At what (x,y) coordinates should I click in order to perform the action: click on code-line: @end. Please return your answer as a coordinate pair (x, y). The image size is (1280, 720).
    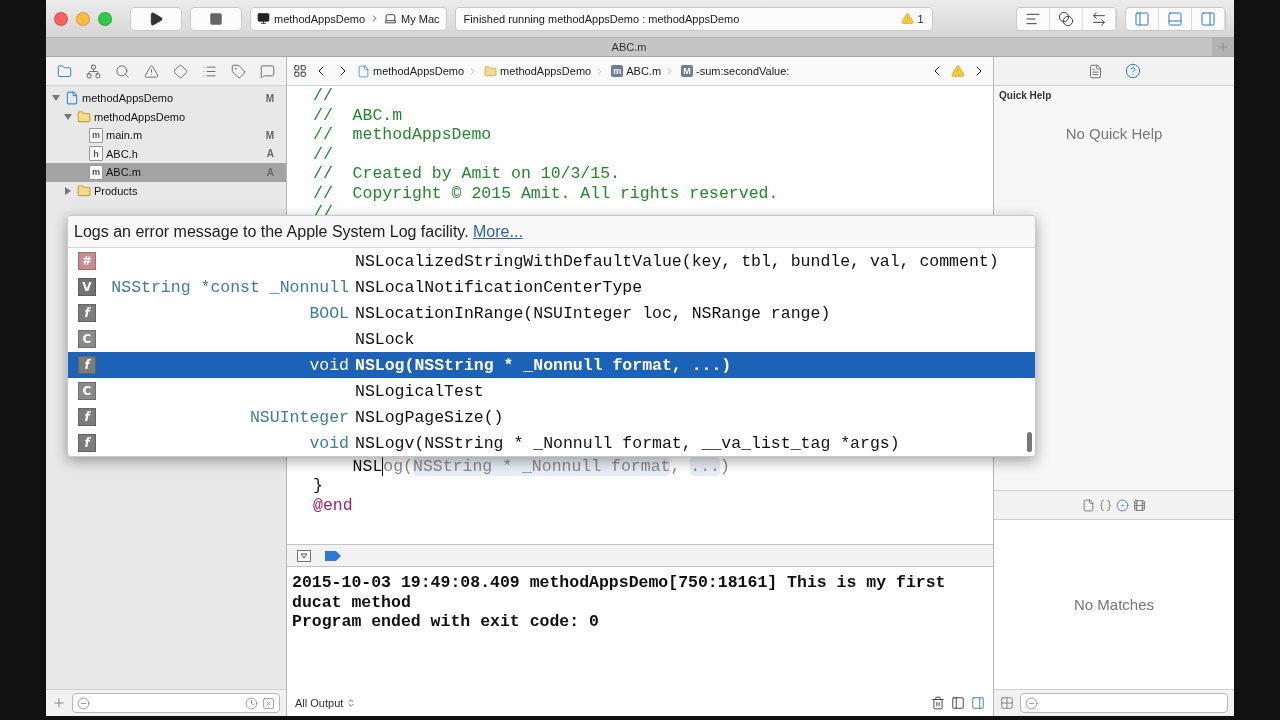
    Looking at the image, I should click on (333, 505).